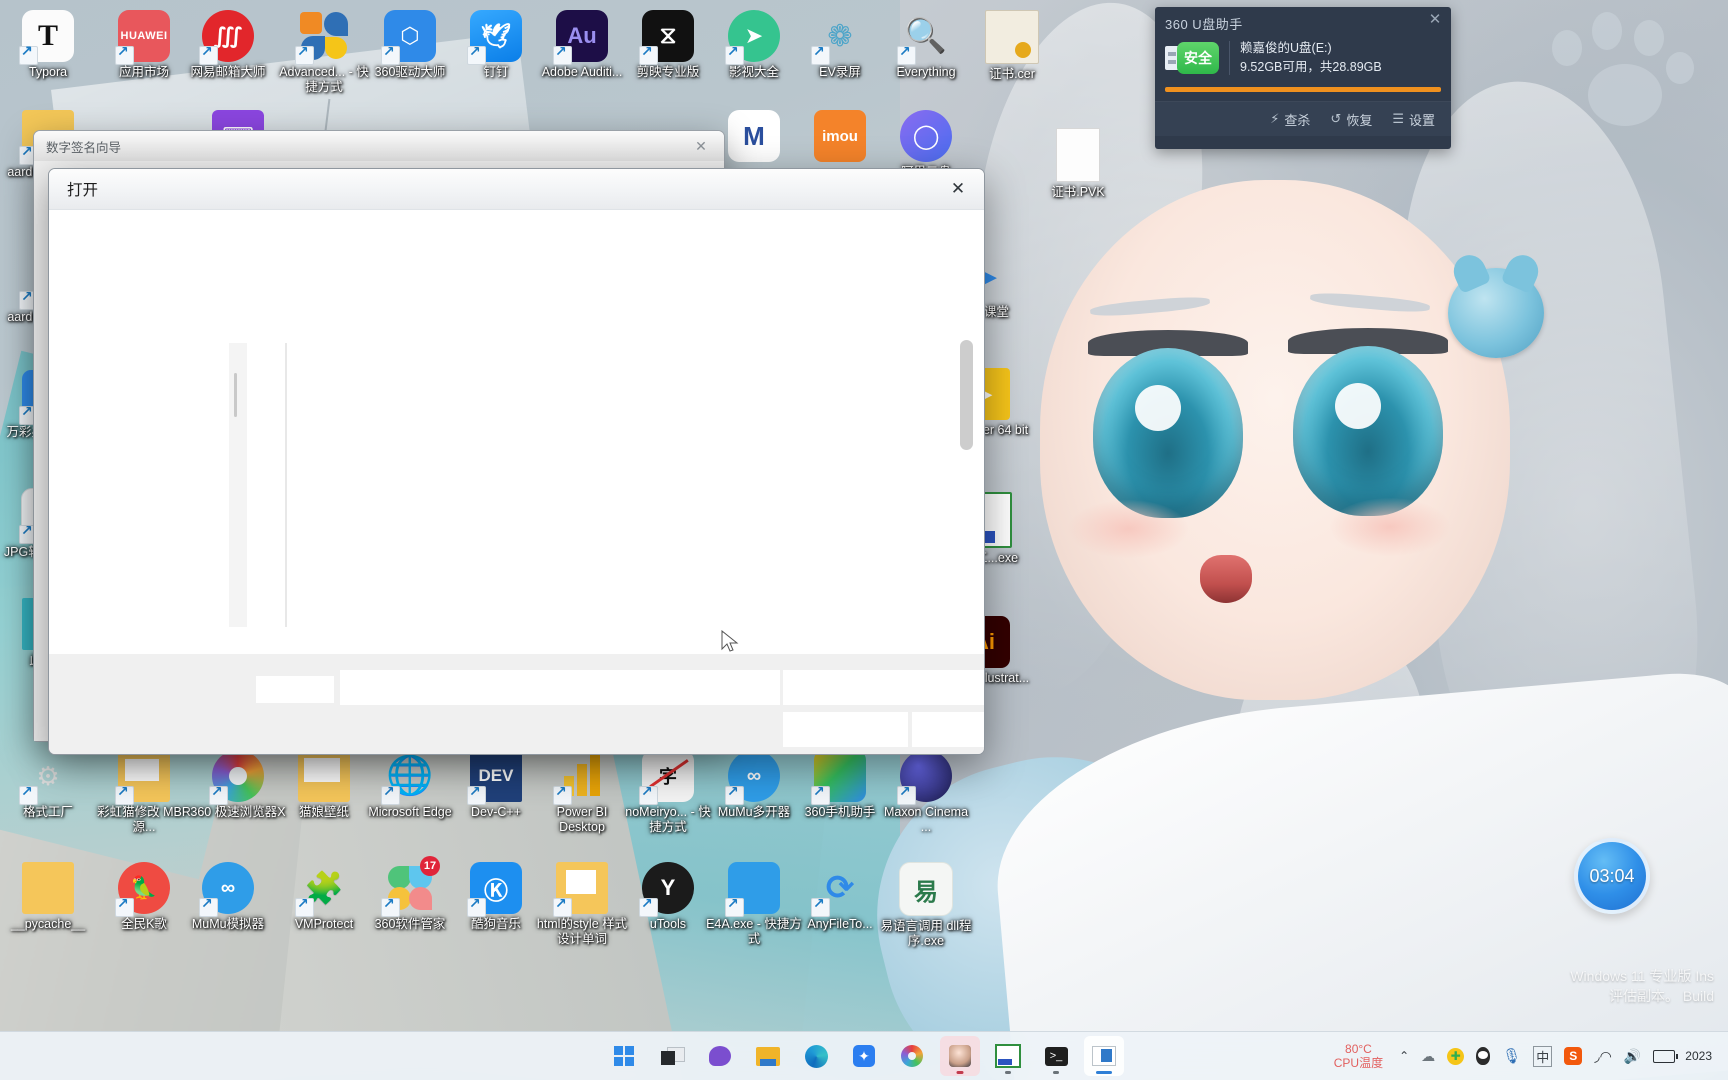 Image resolution: width=1728 pixels, height=1080 pixels. Describe the element at coordinates (410, 72) in the screenshot. I see `desktop-icon-label: 360驱动大师` at that location.